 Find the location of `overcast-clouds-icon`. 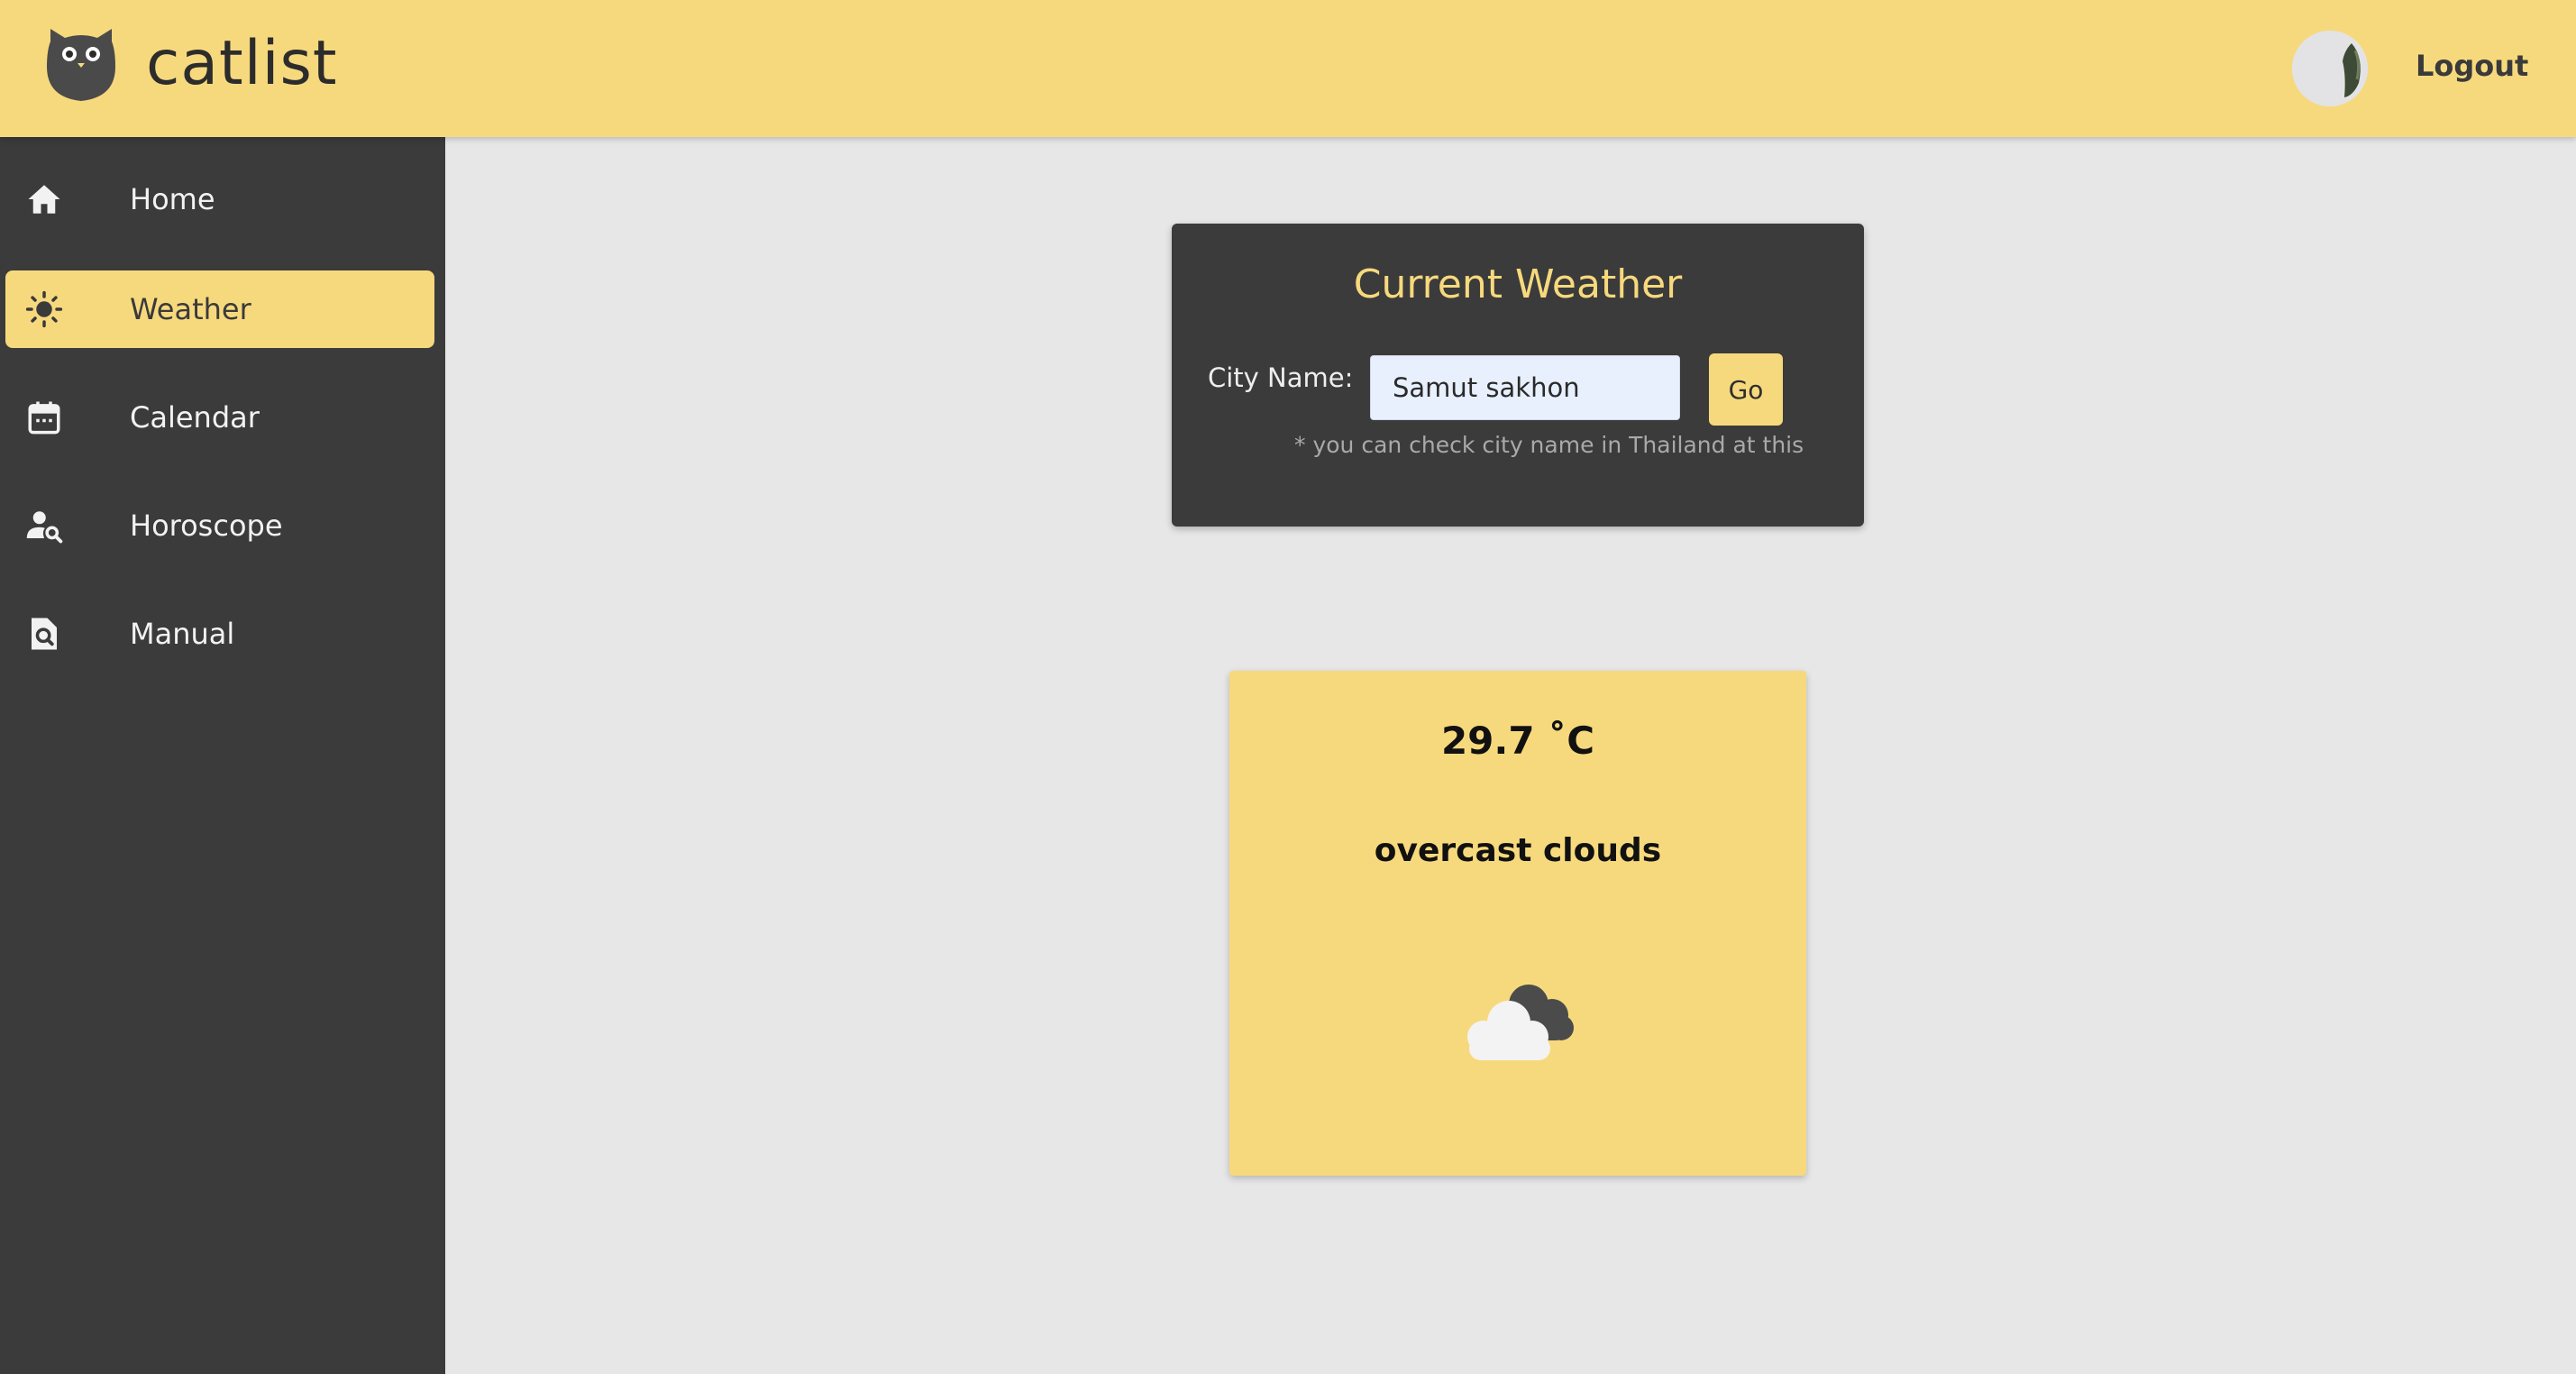

overcast-clouds-icon is located at coordinates (1524, 1022).